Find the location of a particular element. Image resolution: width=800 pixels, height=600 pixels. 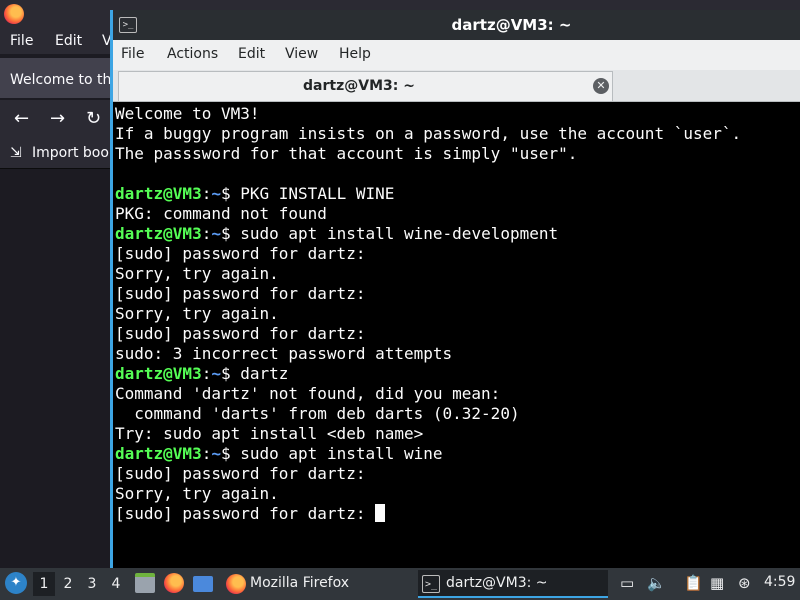

terminal-output-line: command 'darts' from deb darts (0.32-20) is located at coordinates (317, 413).